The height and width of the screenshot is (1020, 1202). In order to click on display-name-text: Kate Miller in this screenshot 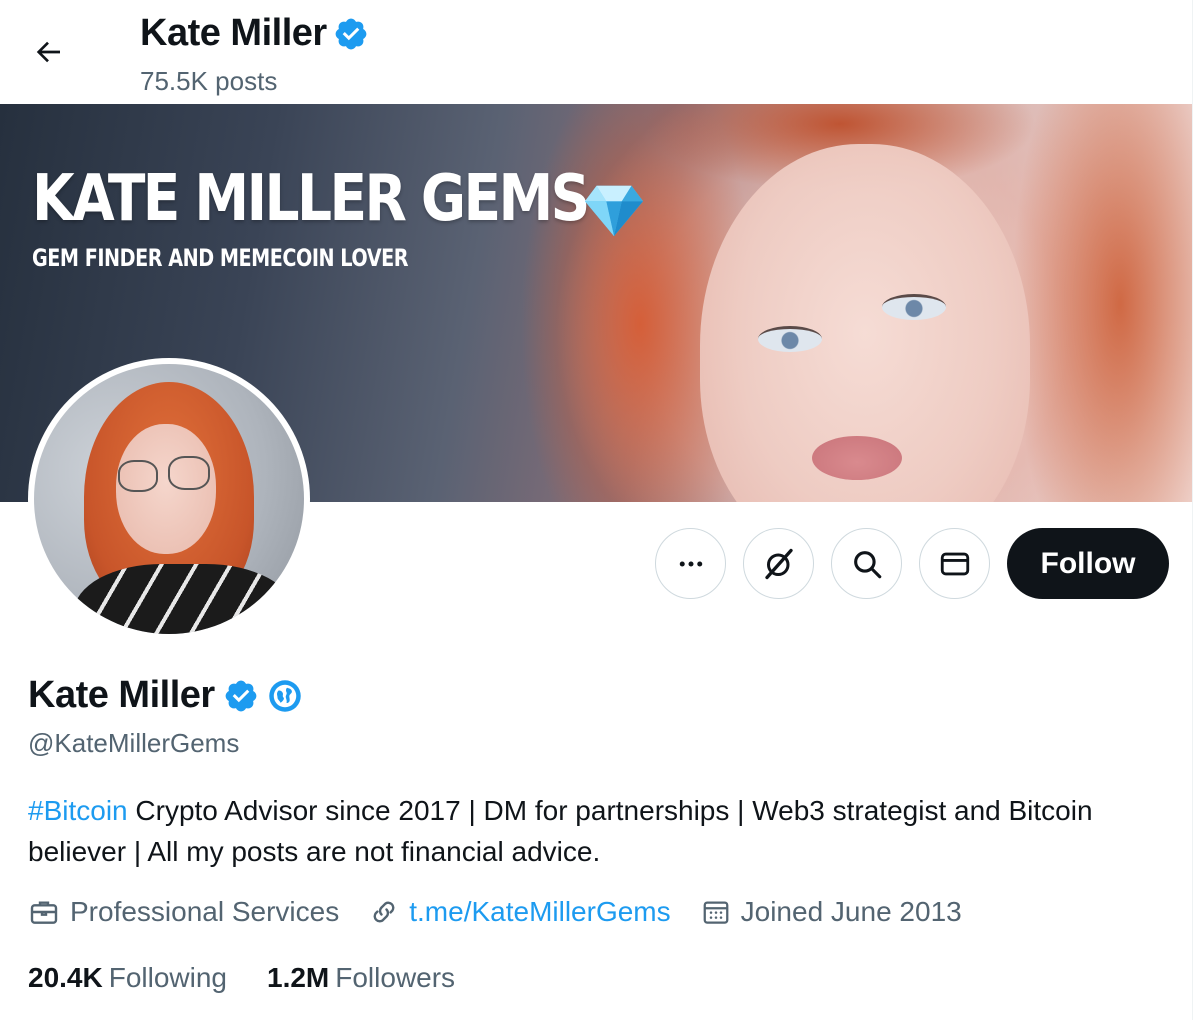, I will do `click(121, 695)`.